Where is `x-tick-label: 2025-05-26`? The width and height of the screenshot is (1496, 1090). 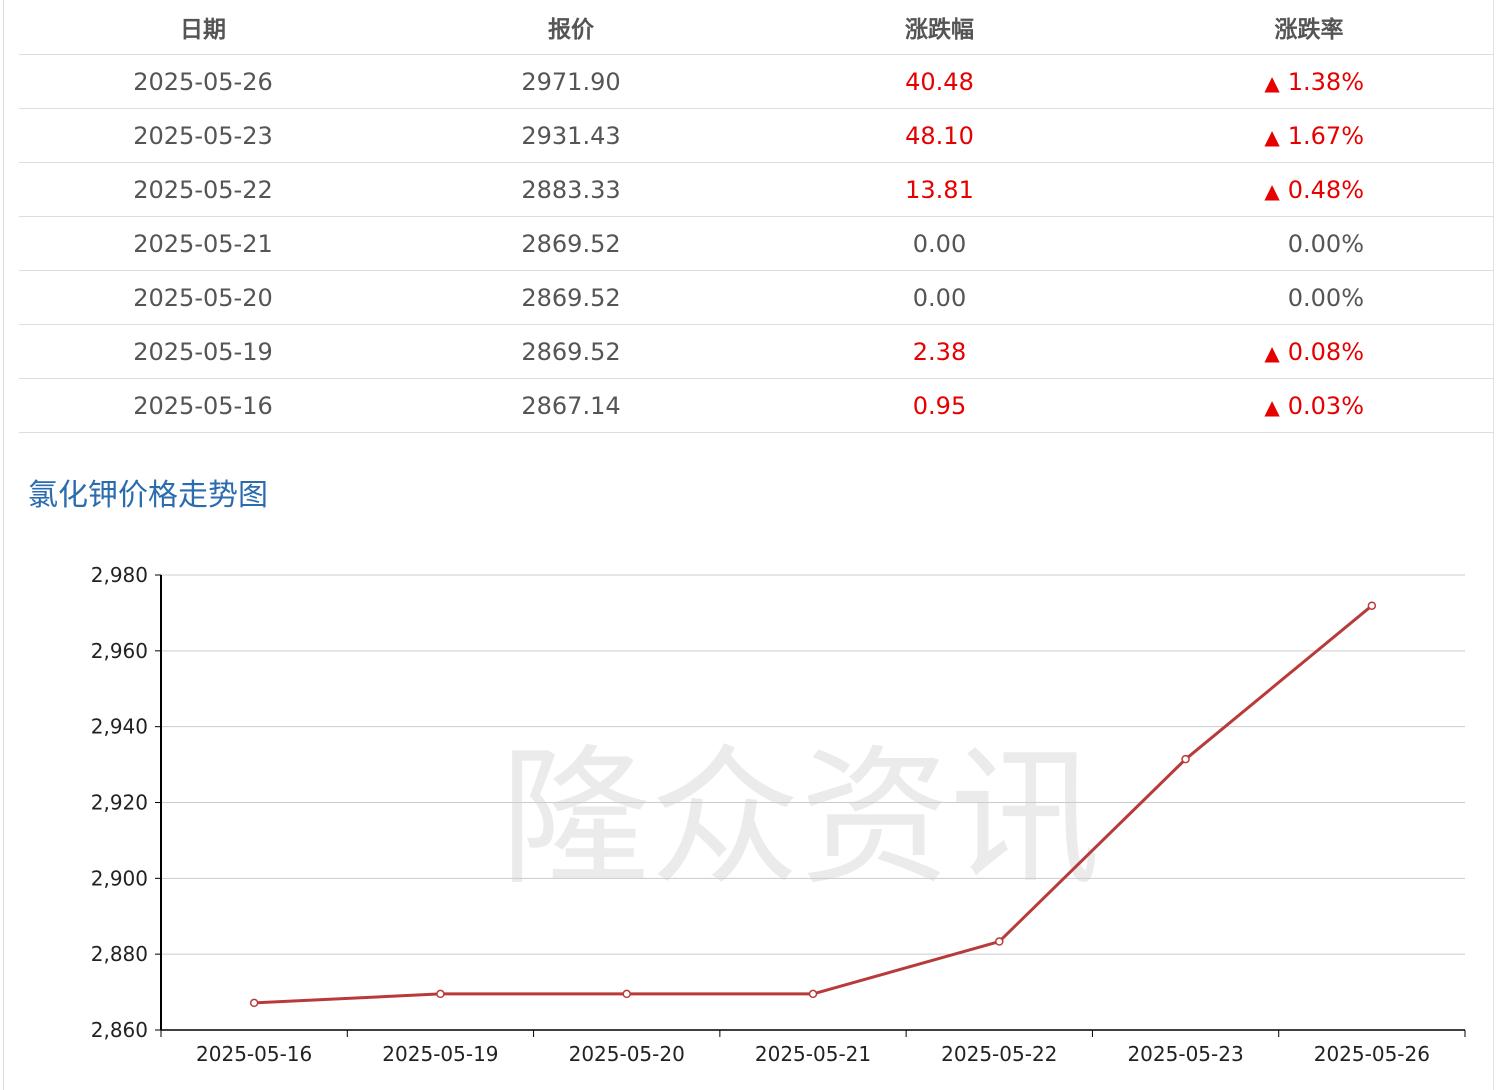
x-tick-label: 2025-05-26 is located at coordinates (1372, 1054).